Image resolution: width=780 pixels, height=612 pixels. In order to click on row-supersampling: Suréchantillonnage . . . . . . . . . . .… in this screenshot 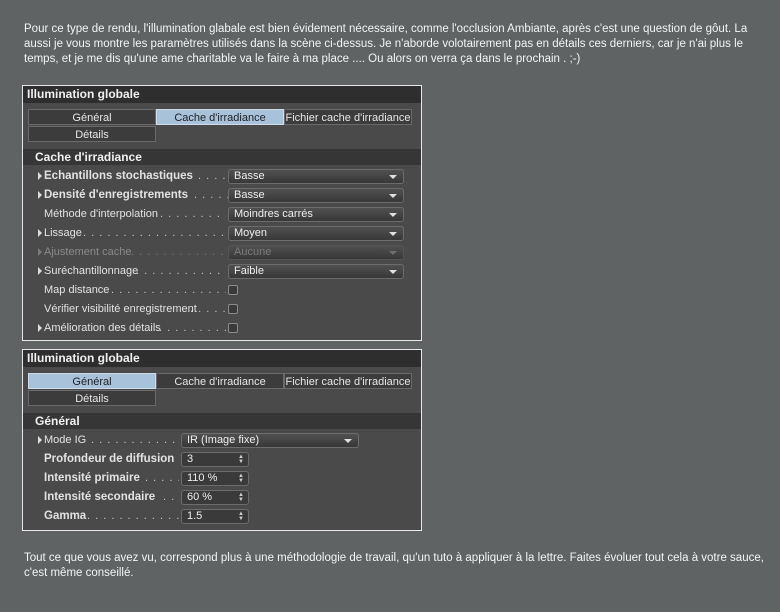, I will do `click(222, 271)`.